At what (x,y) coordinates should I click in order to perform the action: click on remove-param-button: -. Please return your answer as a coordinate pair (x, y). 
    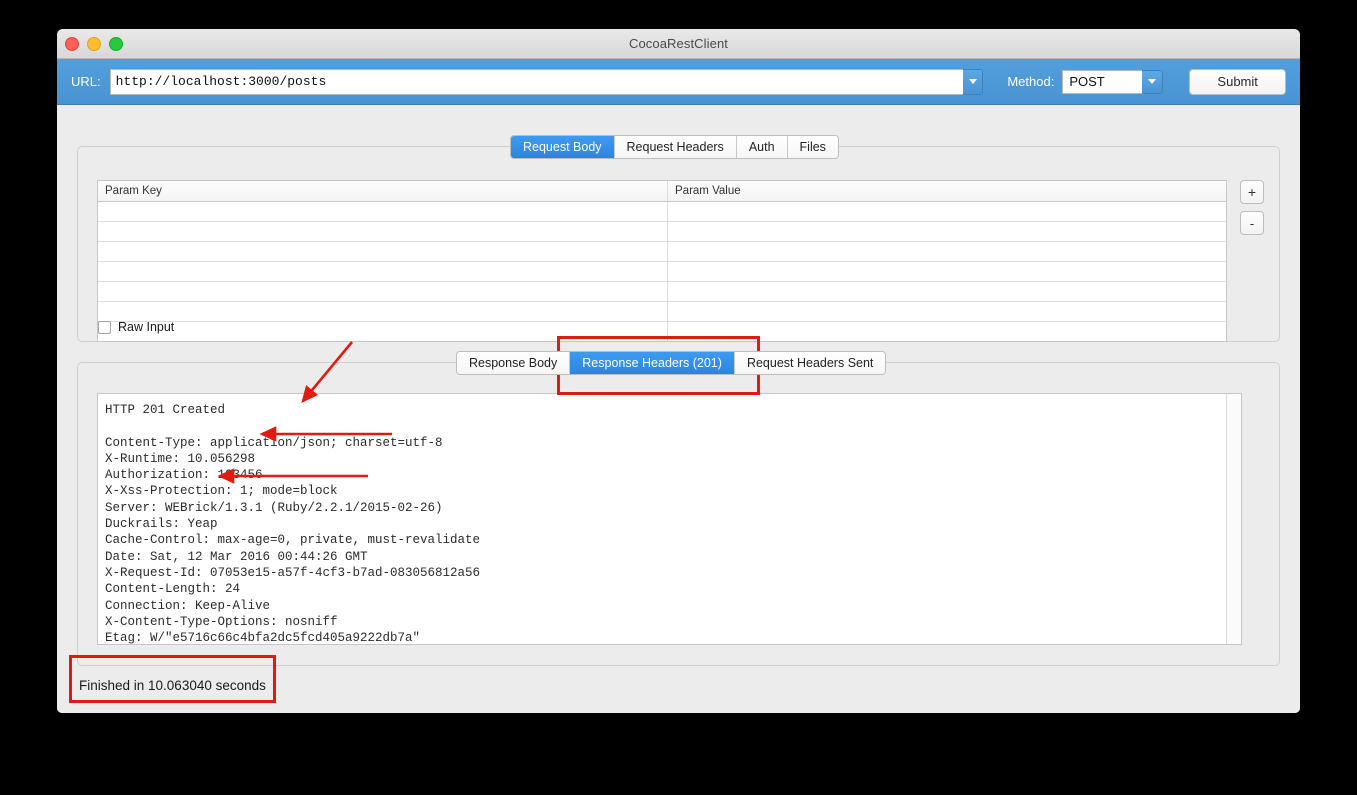
    Looking at the image, I should click on (1252, 223).